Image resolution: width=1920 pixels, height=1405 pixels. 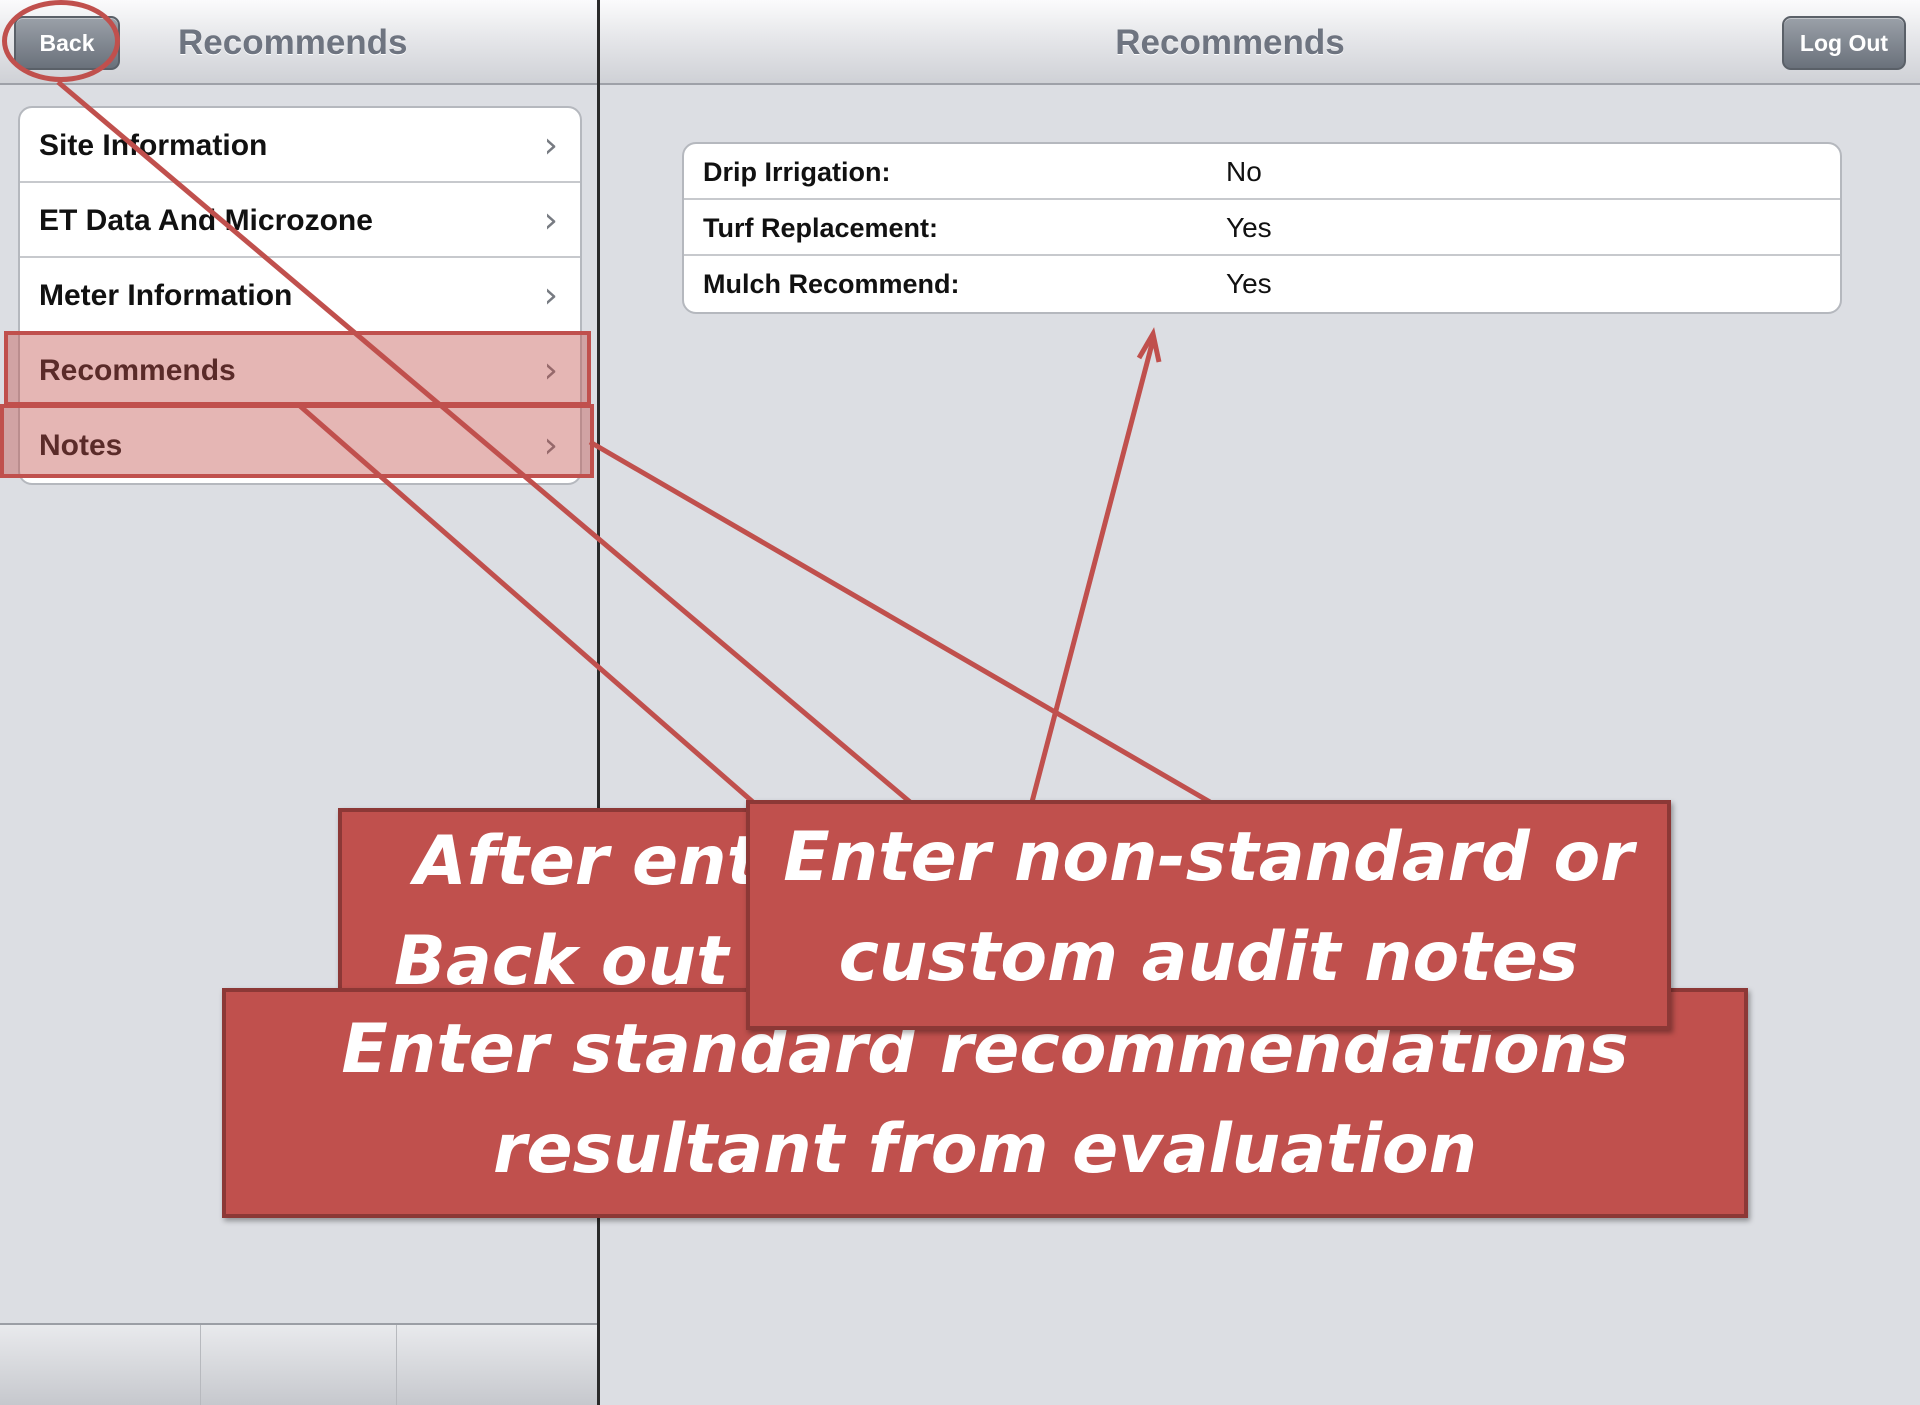 I want to click on callout-audit-notes: Enter non-standard or custom audit notes, so click(x=1208, y=915).